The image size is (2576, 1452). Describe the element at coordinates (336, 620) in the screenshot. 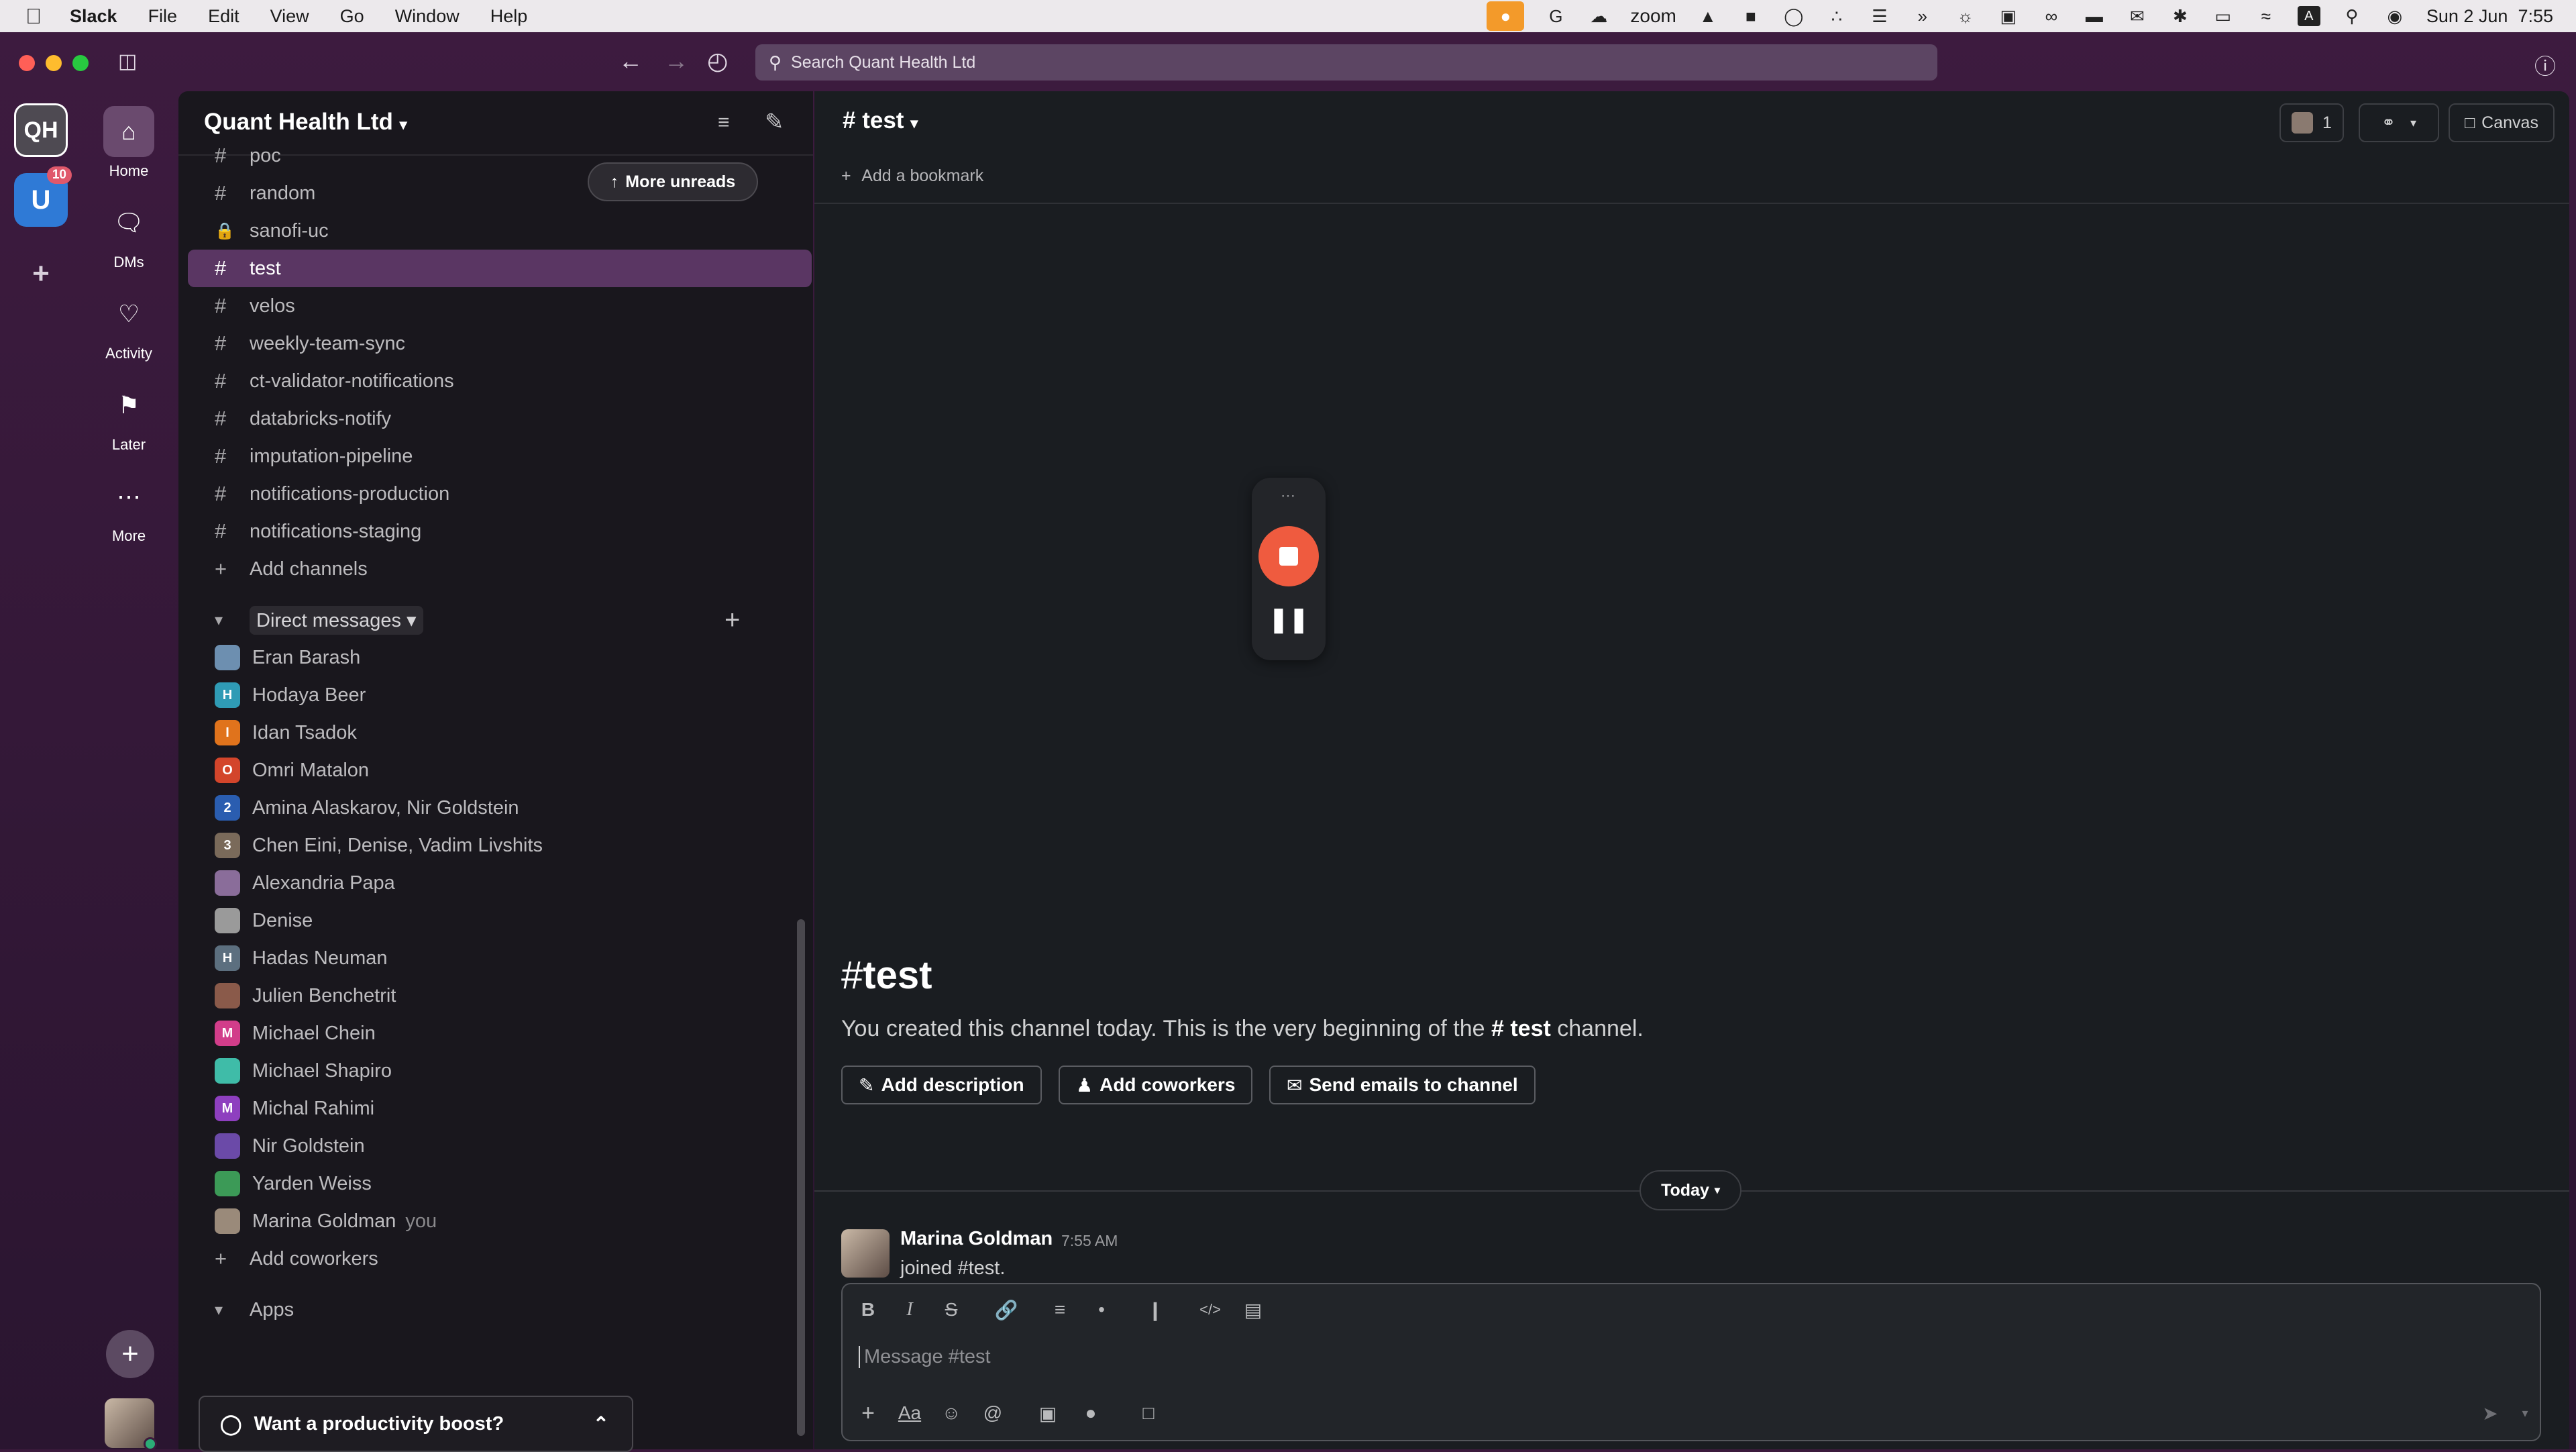

I see `dm-section-button: Direct messages ▾` at that location.